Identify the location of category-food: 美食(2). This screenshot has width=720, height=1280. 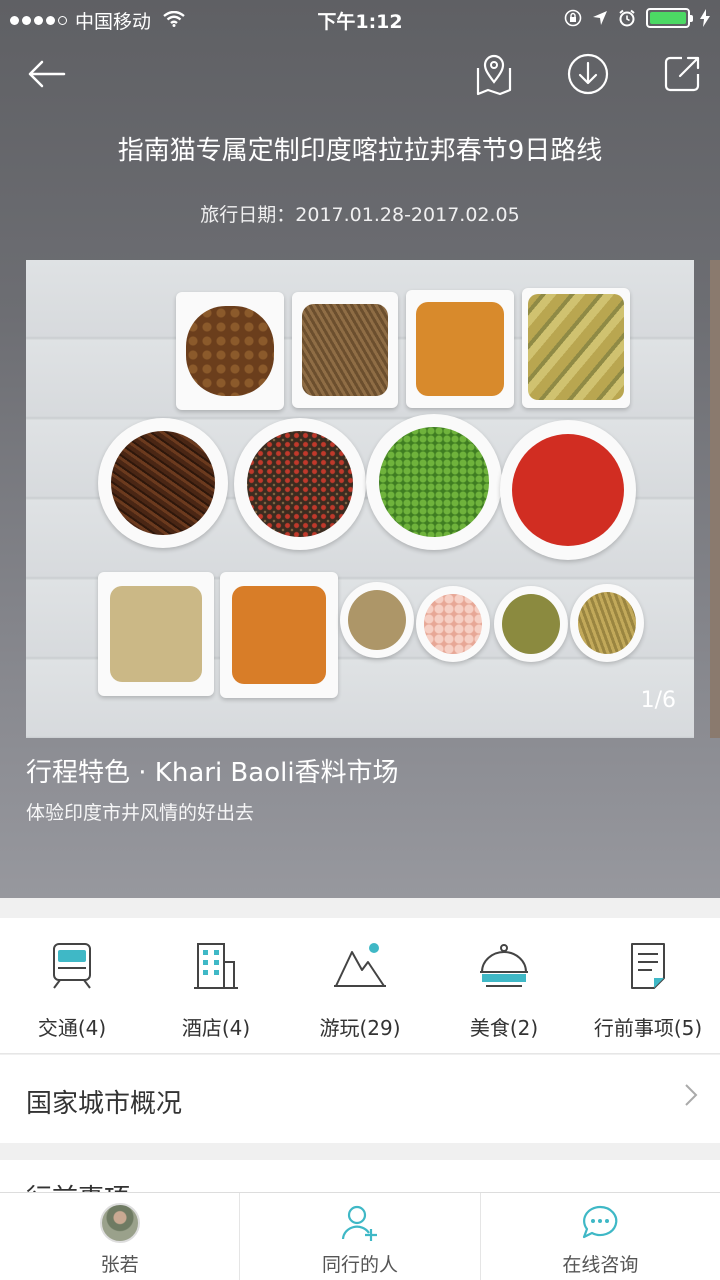
(504, 986).